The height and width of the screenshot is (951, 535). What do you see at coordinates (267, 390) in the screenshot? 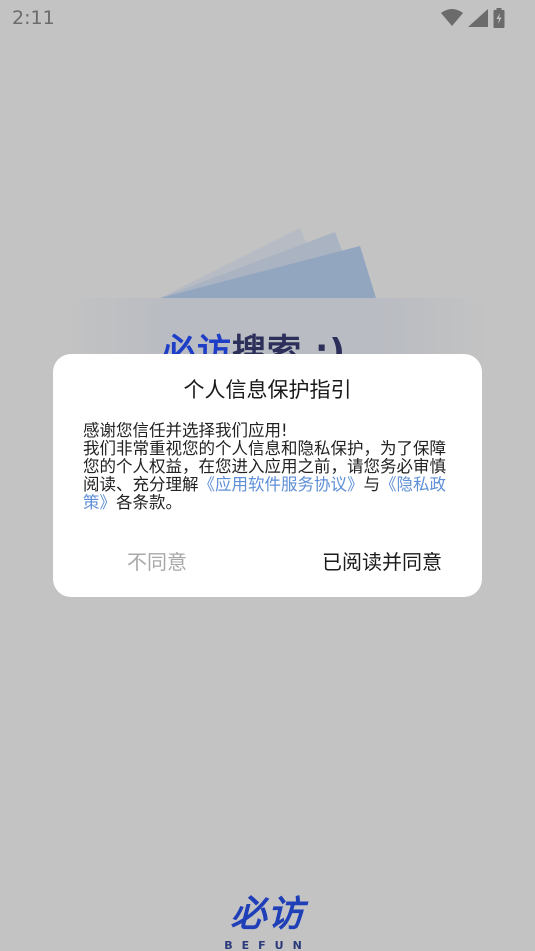
I see `dialog-title: 个人信息保护指引` at bounding box center [267, 390].